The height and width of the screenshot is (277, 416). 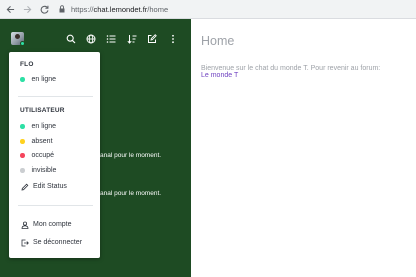 What do you see at coordinates (57, 126) in the screenshot?
I see `status-online-item: en ligne` at bounding box center [57, 126].